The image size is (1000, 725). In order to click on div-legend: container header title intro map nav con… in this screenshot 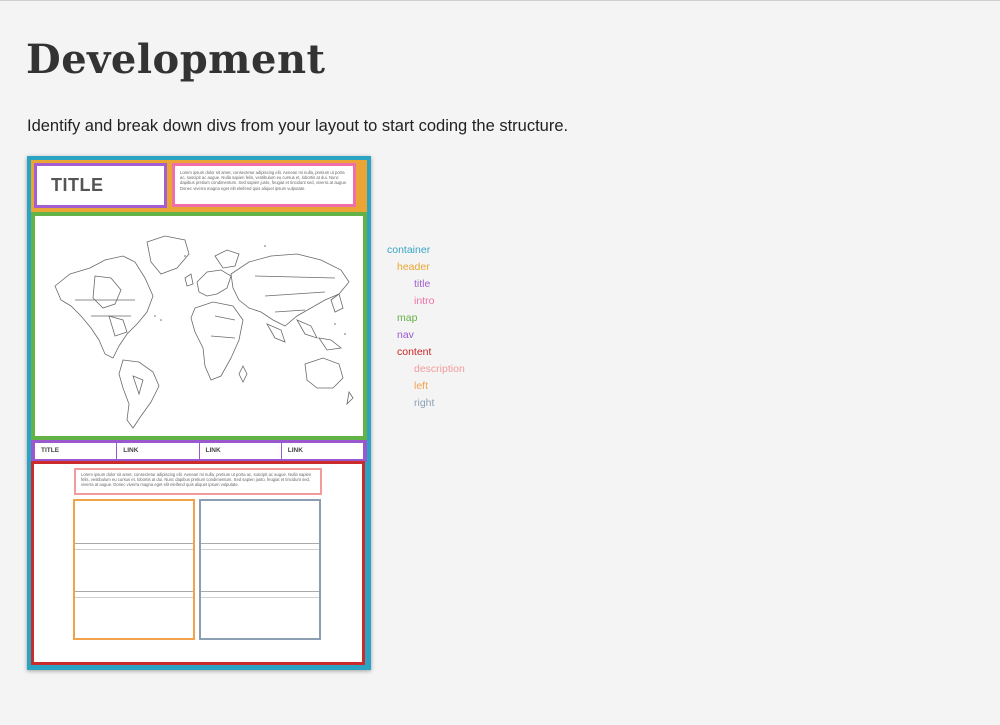, I will do `click(426, 327)`.